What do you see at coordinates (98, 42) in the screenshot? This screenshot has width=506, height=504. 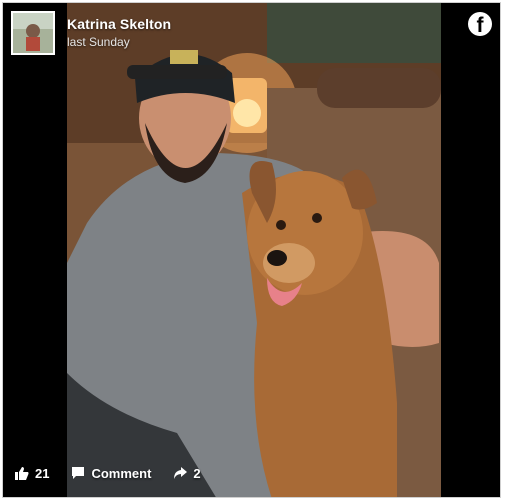 I see `post-timestamp: last Sunday` at bounding box center [98, 42].